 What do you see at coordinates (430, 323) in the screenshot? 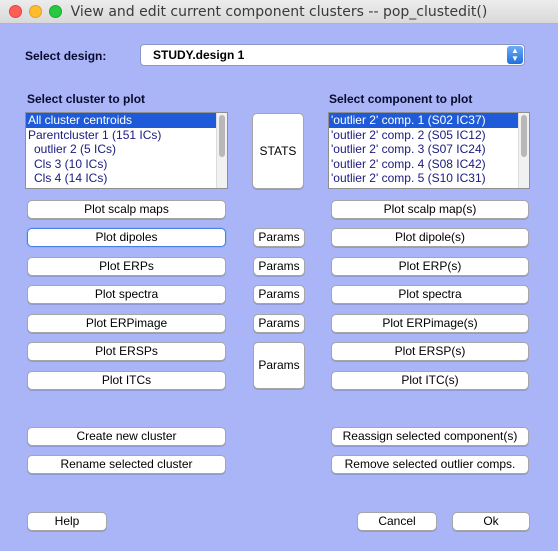
I see `plot-component-erpimage-button: Plot ERPimage(s)` at bounding box center [430, 323].